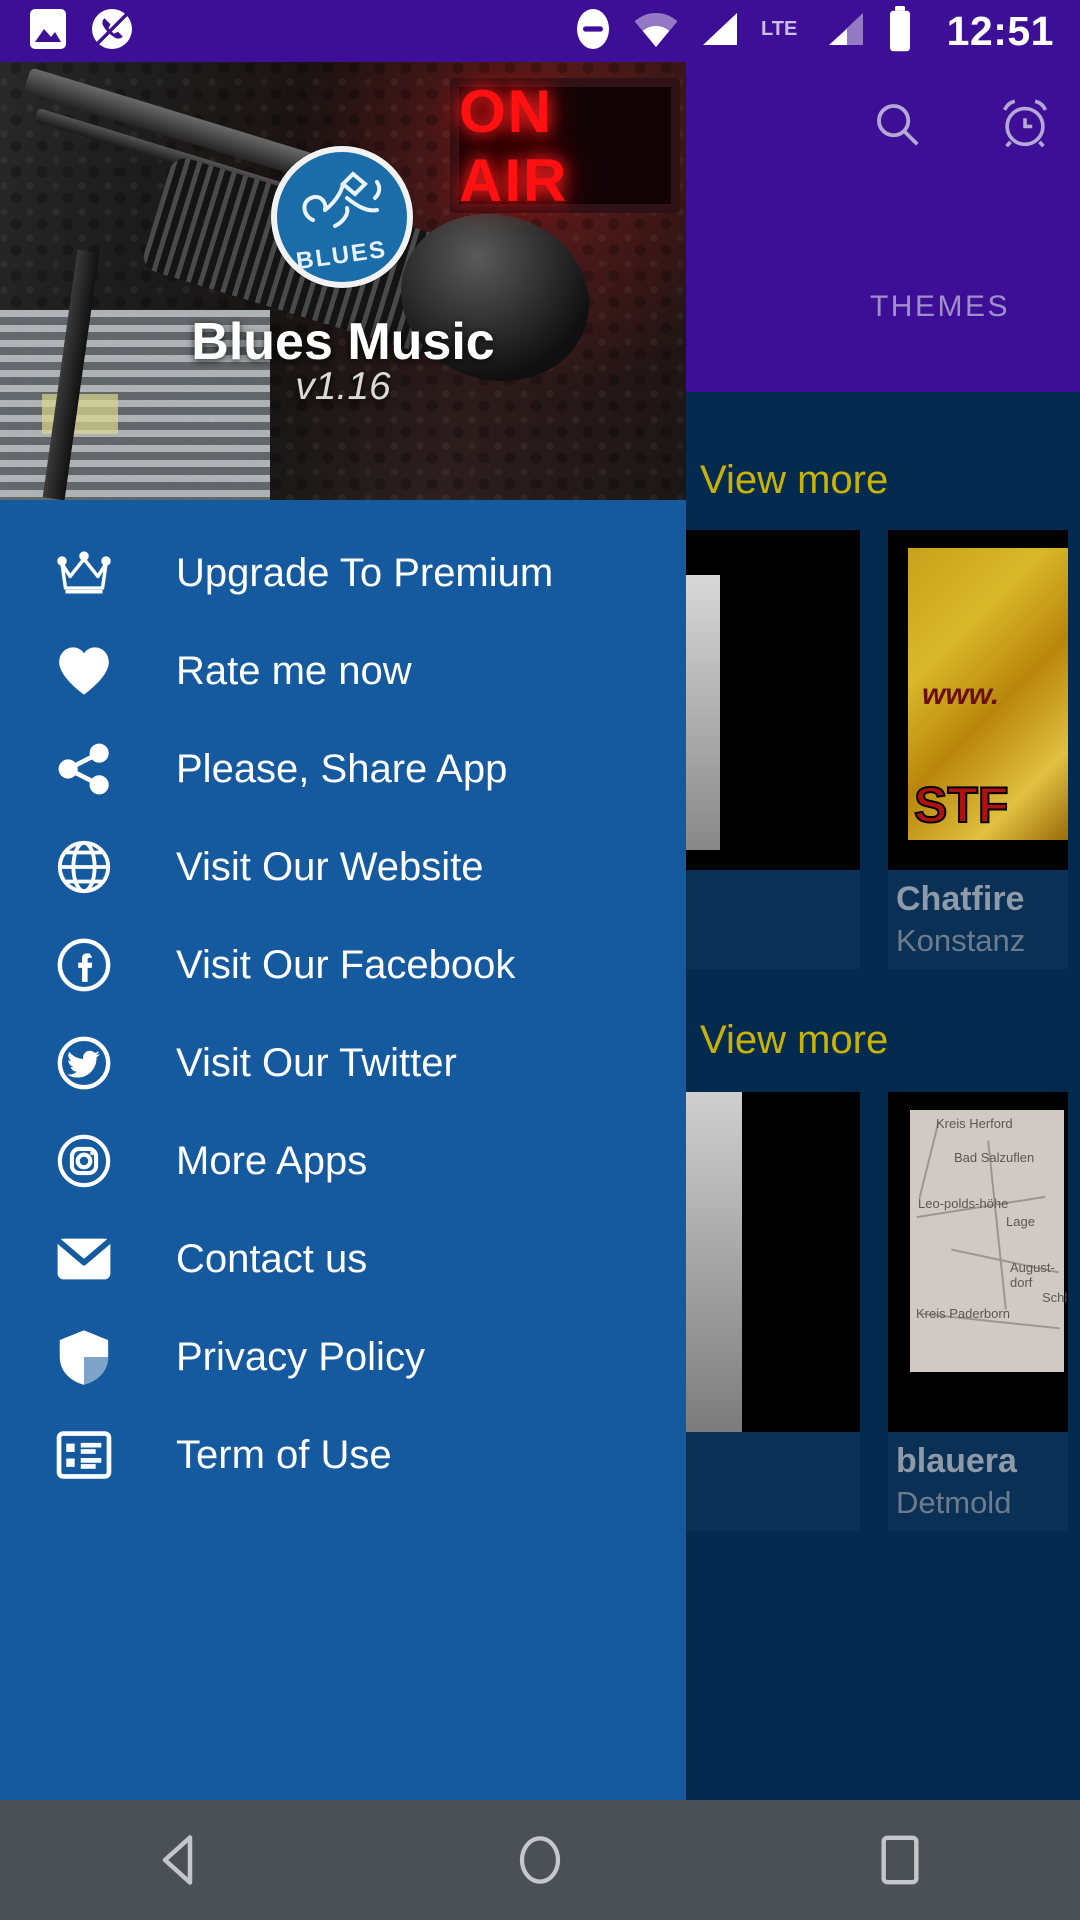 This screenshot has width=1080, height=1920. I want to click on drawer-item-more-apps: More Apps, so click(343, 1161).